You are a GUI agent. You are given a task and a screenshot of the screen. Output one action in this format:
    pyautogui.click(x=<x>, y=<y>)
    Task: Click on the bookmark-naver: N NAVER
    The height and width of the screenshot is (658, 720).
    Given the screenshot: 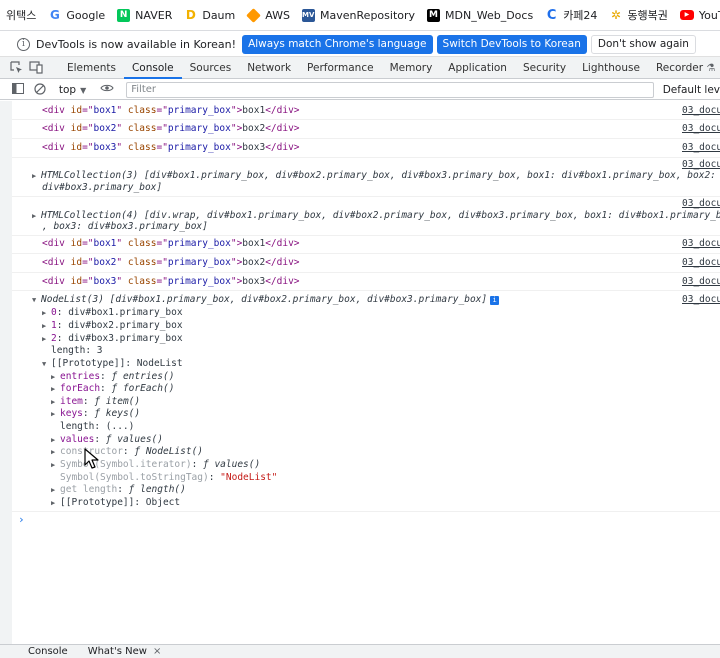 What is the action you would take?
    pyautogui.click(x=144, y=15)
    